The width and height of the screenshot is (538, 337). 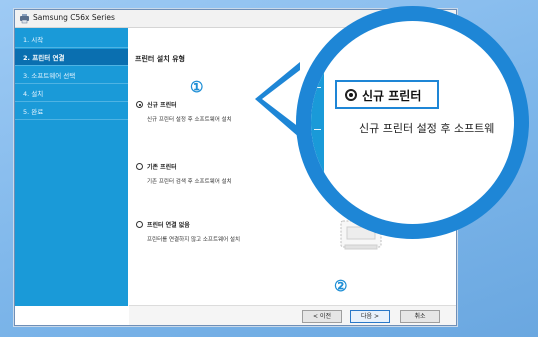 I want to click on zoom-option-description: 신규 프린터 설정 후 소프트웨, so click(x=427, y=128).